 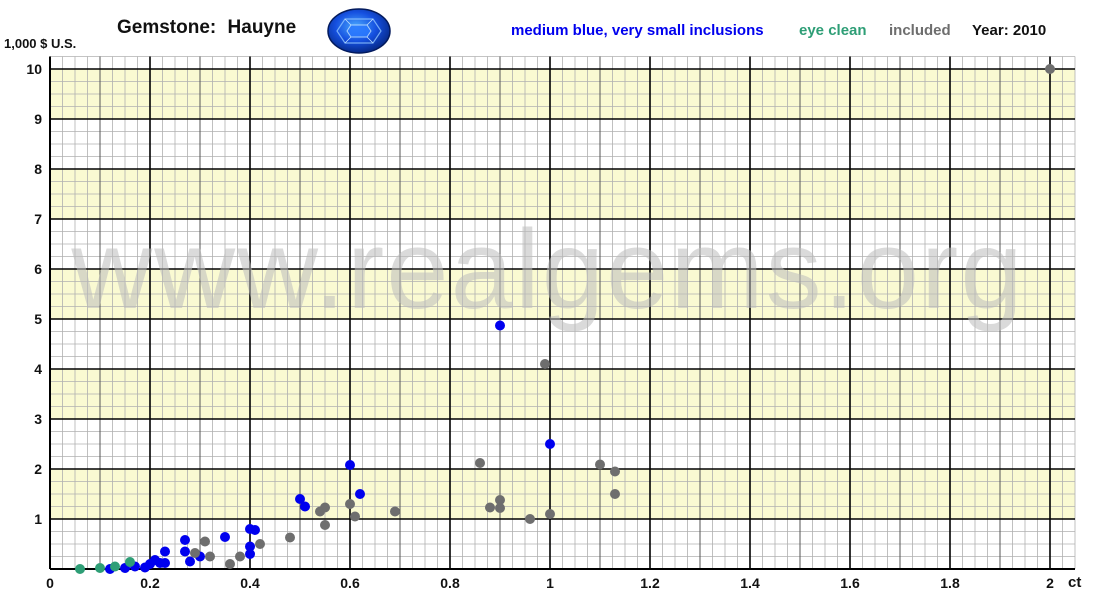 I want to click on x-tick-label: 1.6, so click(x=850, y=583).